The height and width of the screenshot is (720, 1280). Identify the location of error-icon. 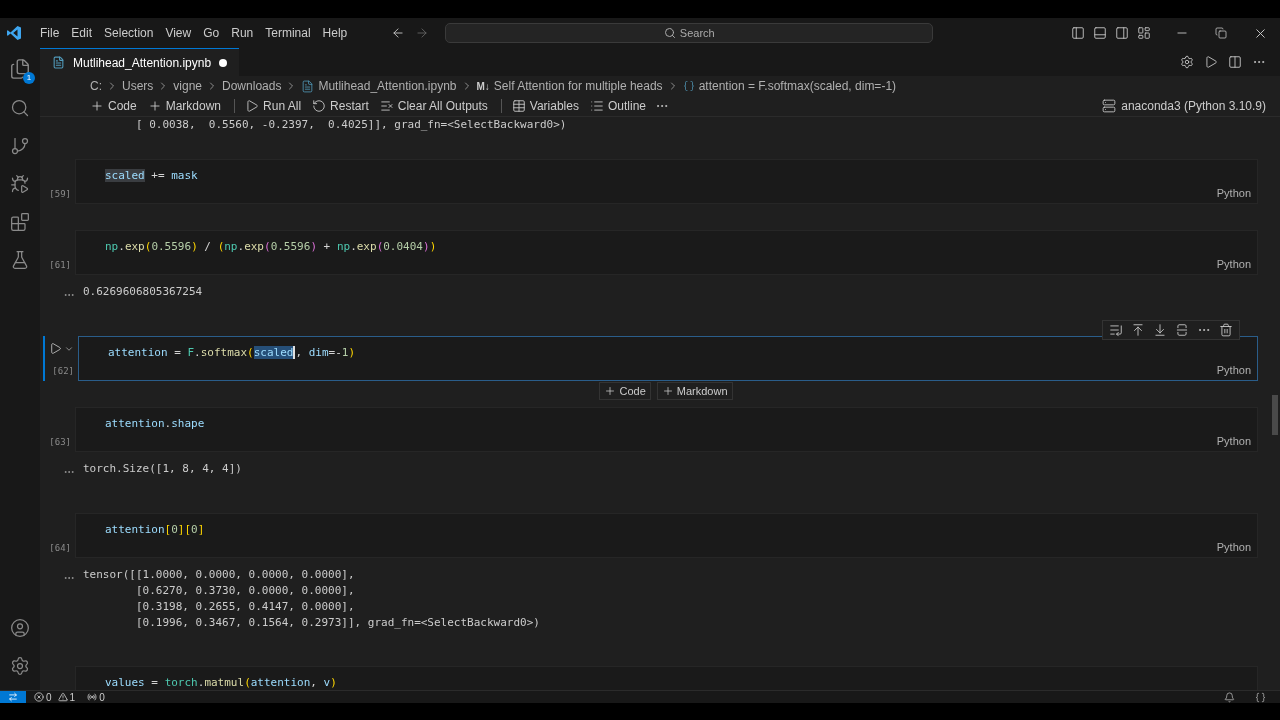
(39, 697).